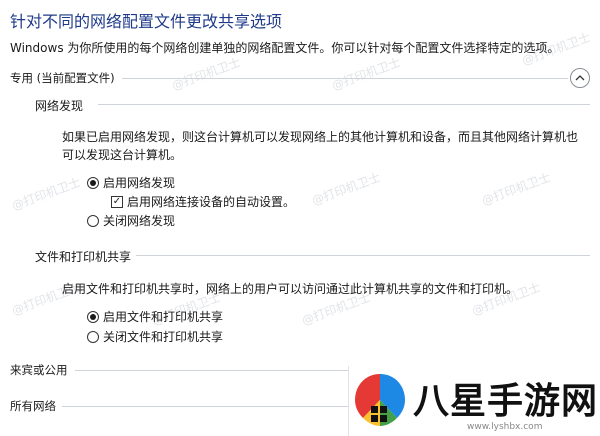 The image size is (600, 436). What do you see at coordinates (139, 221) in the screenshot?
I see `network-discovery-off-label: 关闭网络发现` at bounding box center [139, 221].